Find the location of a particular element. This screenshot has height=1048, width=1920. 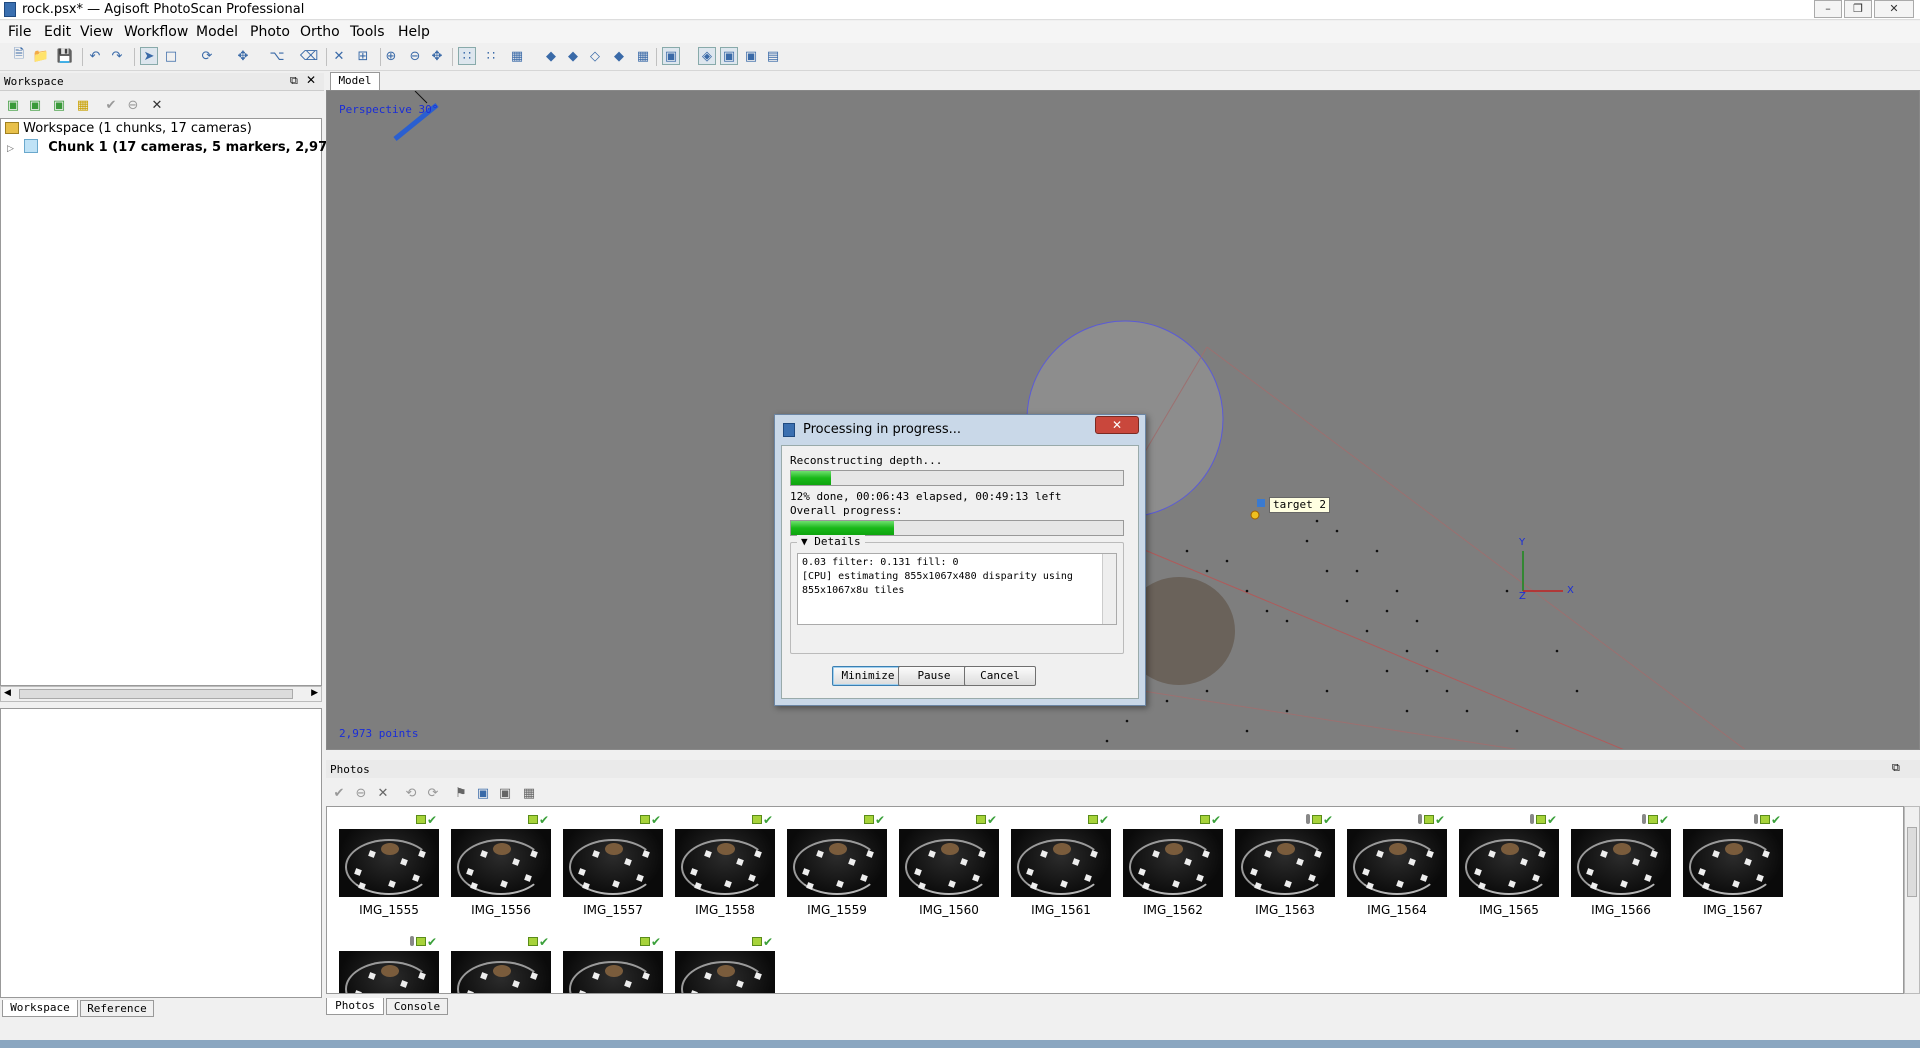

menu-ortho: Ortho is located at coordinates (320, 32).